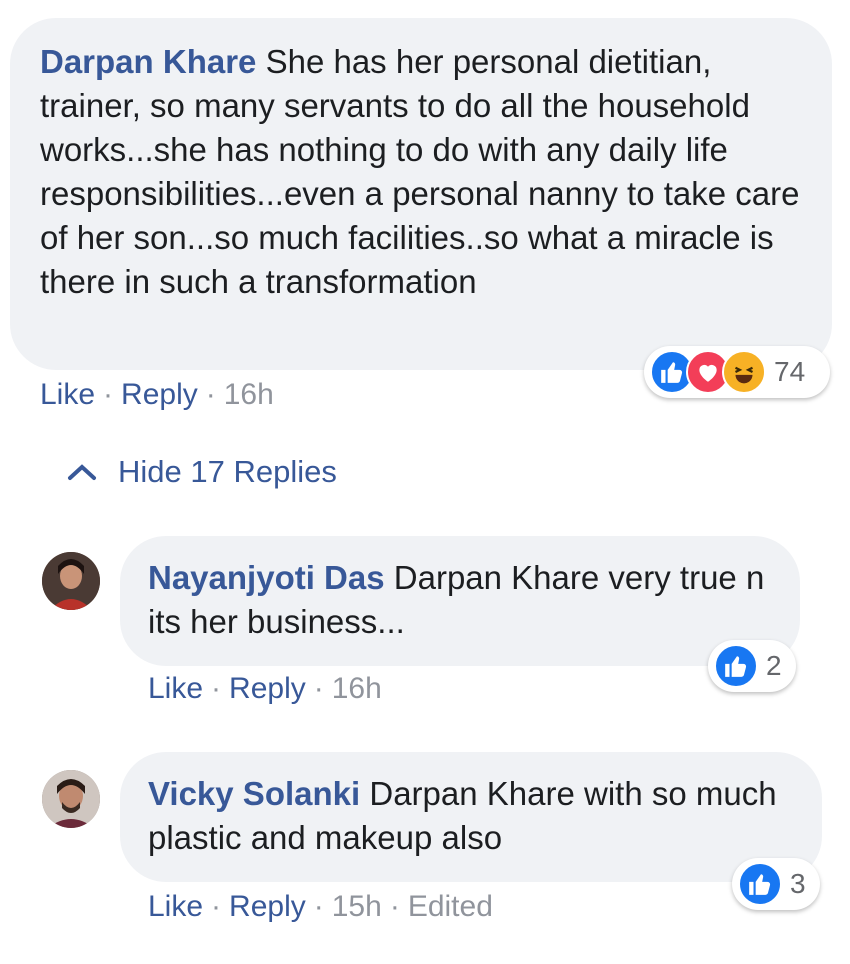 The image size is (850, 964). I want to click on reaction-count: 3, so click(798, 883).